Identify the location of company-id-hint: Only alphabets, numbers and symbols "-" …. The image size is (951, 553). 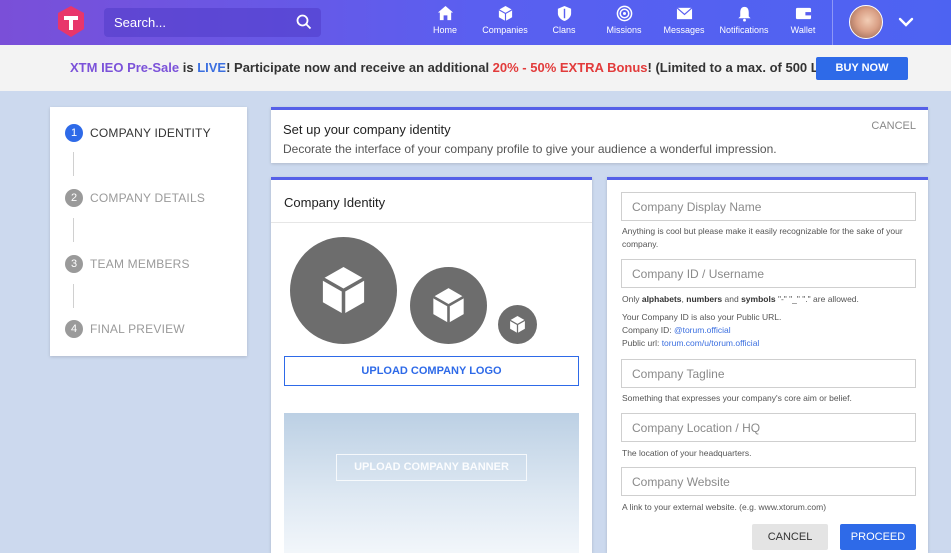
(769, 299).